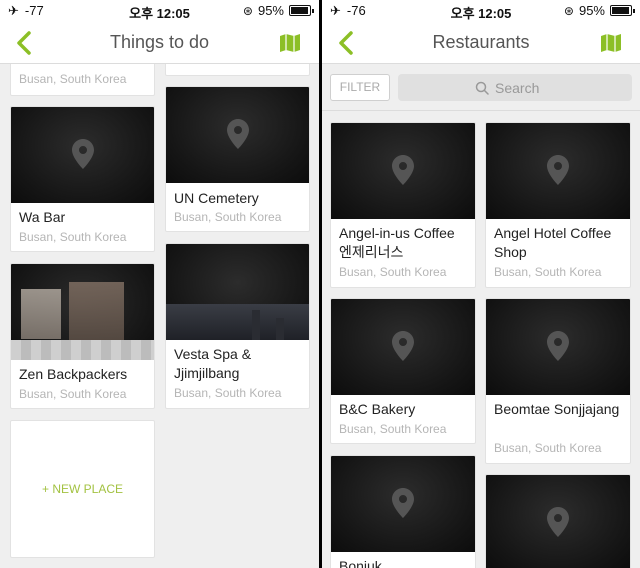  What do you see at coordinates (360, 563) in the screenshot?
I see `place-name: Bonjuk` at bounding box center [360, 563].